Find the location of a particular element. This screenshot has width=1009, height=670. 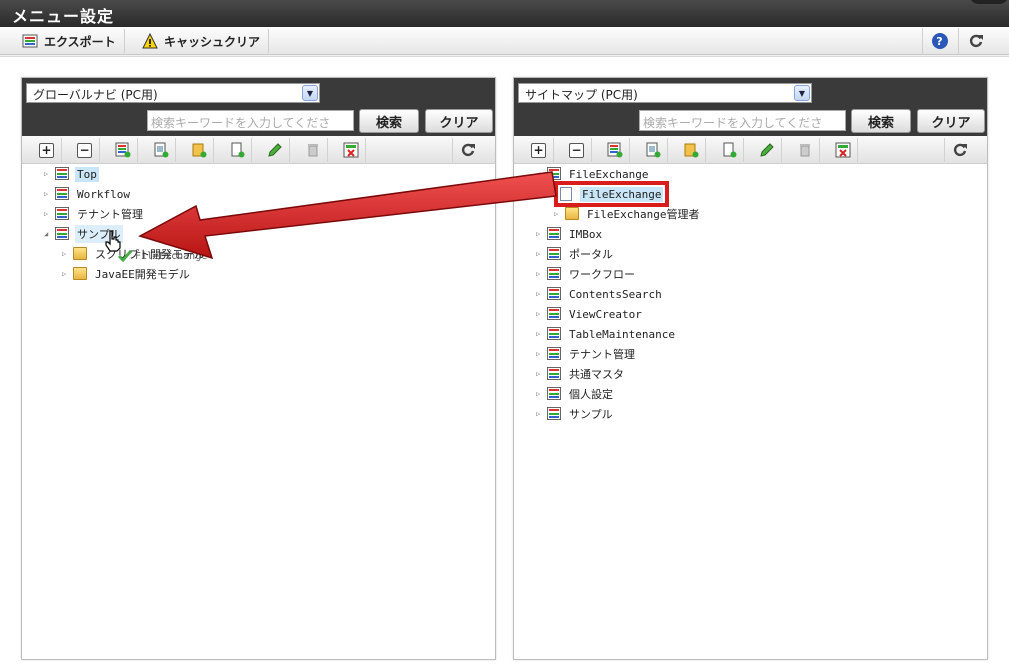

add-list-icon is located at coordinates (122, 150).